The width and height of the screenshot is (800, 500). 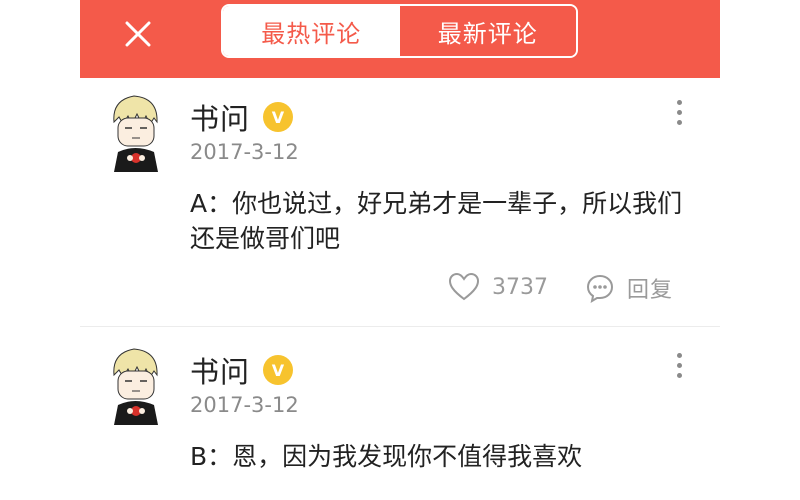 What do you see at coordinates (600, 288) in the screenshot?
I see `comment-bubble-icon` at bounding box center [600, 288].